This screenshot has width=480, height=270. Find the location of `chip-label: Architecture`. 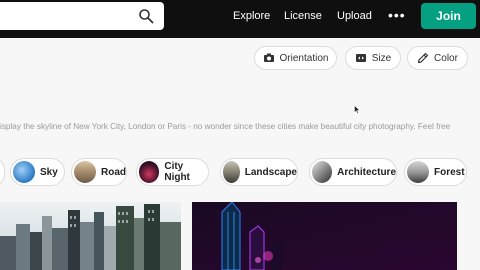

chip-label: Architecture is located at coordinates (366, 172).